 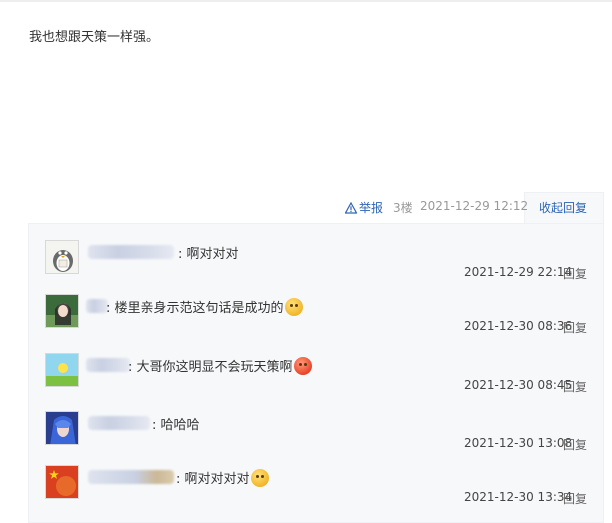 I want to click on post-meta: 举报 3楼 2021-12-29 12:12, so click(x=306, y=208).